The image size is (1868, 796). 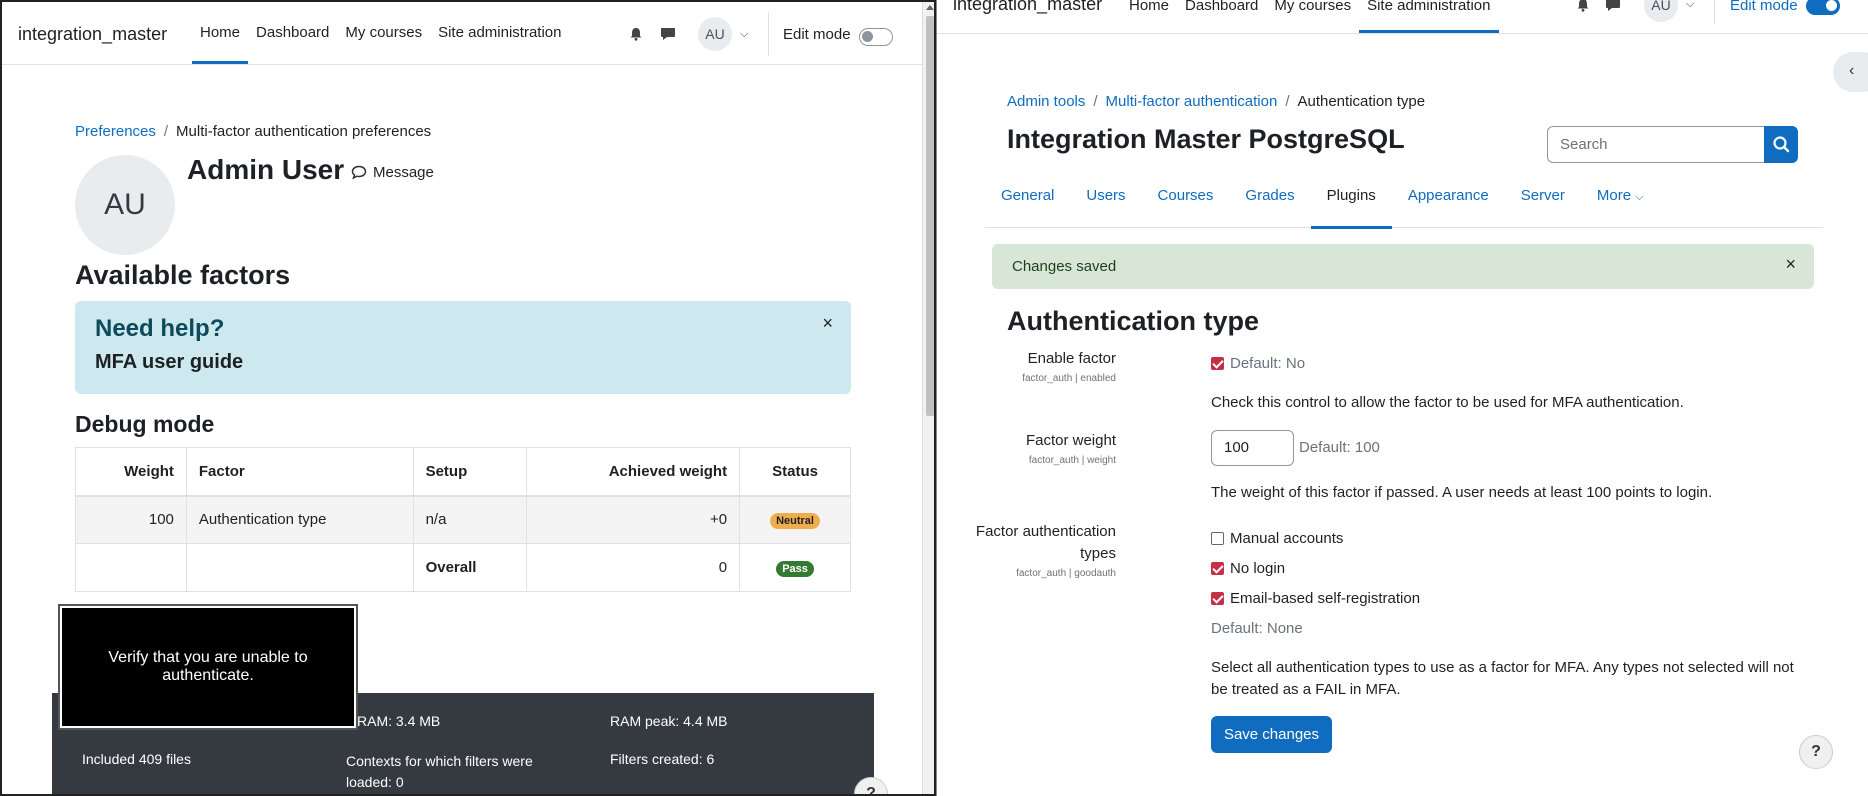 I want to click on footer-ram-peak: RAM peak: 4.4 MB, so click(x=669, y=721).